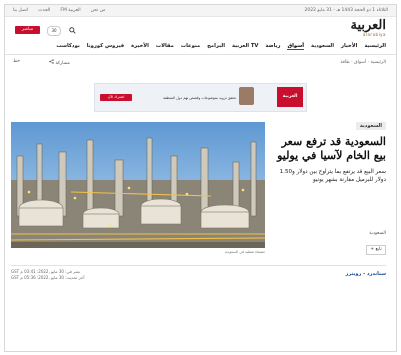 This screenshot has width=401, height=355. Describe the element at coordinates (20, 10) in the screenshot. I see `top-link-contact: اتصل بنا` at that location.